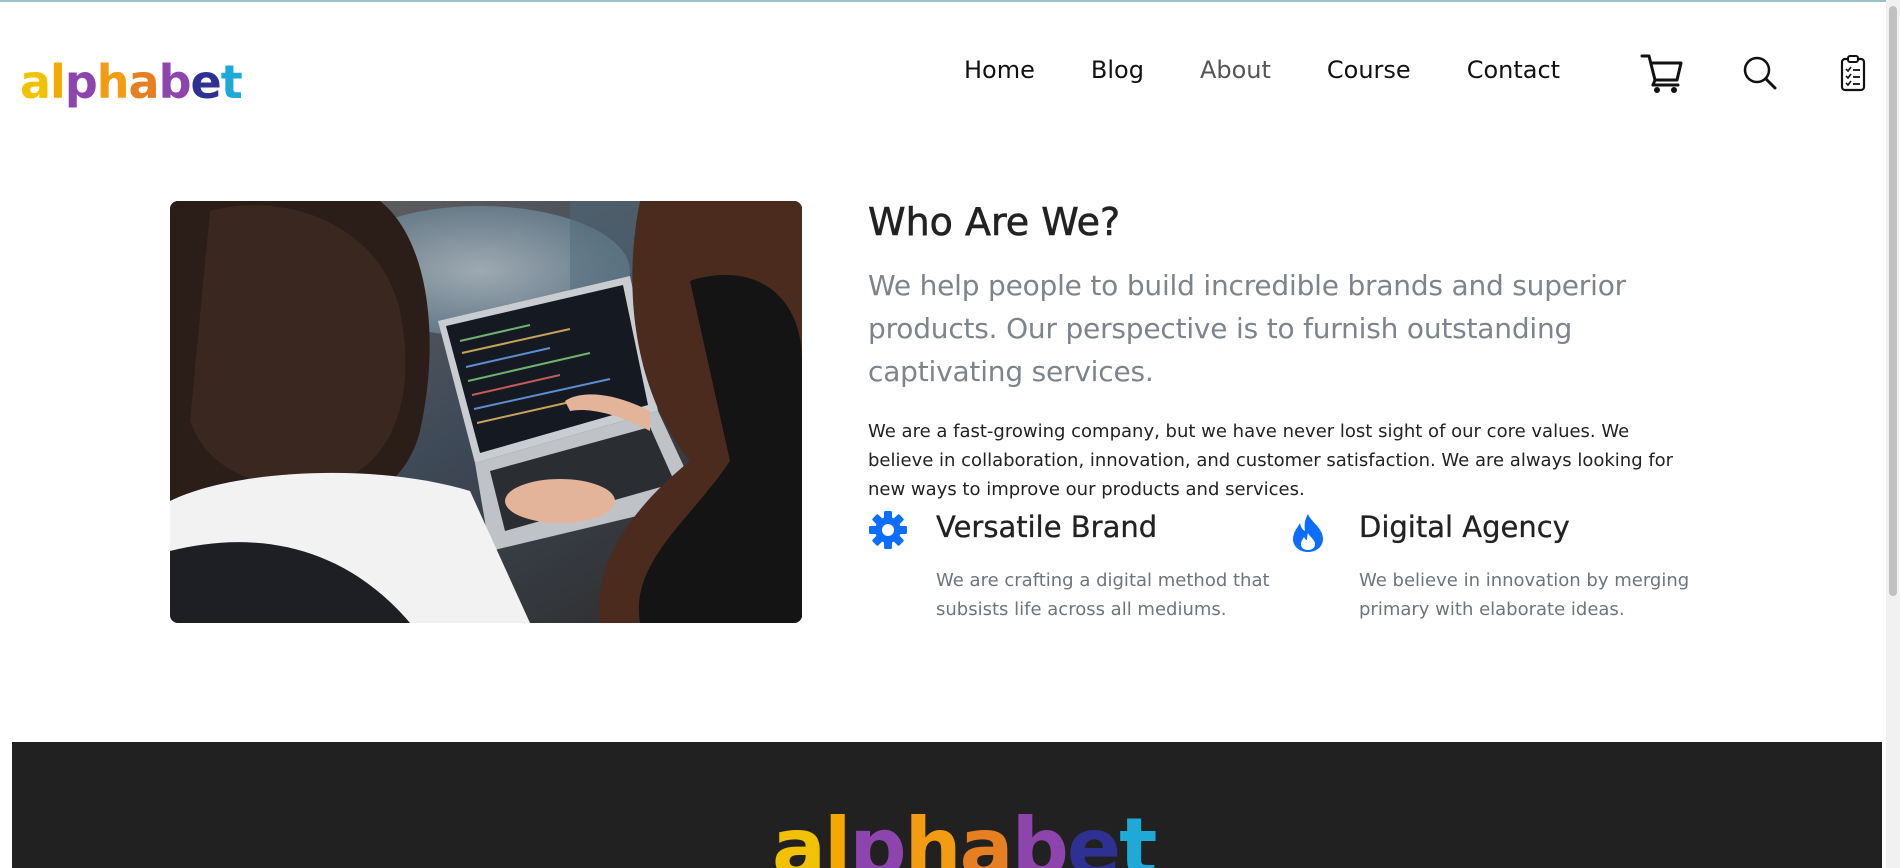 The width and height of the screenshot is (1900, 868). What do you see at coordinates (950, 1) in the screenshot?
I see `top-border` at bounding box center [950, 1].